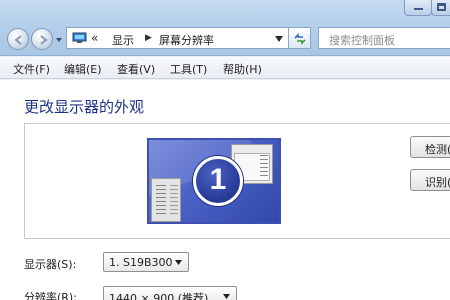  I want to click on address-bar: « 显示 ▶ 屏幕分辨率, so click(177, 38).